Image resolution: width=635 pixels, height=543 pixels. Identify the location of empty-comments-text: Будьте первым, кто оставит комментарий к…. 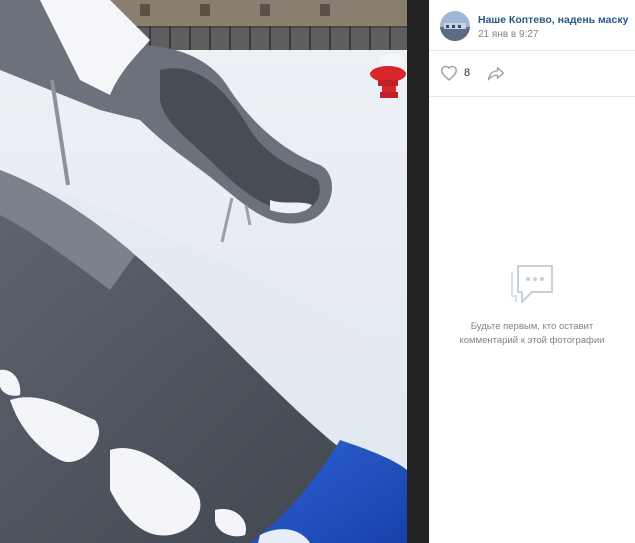
(532, 334).